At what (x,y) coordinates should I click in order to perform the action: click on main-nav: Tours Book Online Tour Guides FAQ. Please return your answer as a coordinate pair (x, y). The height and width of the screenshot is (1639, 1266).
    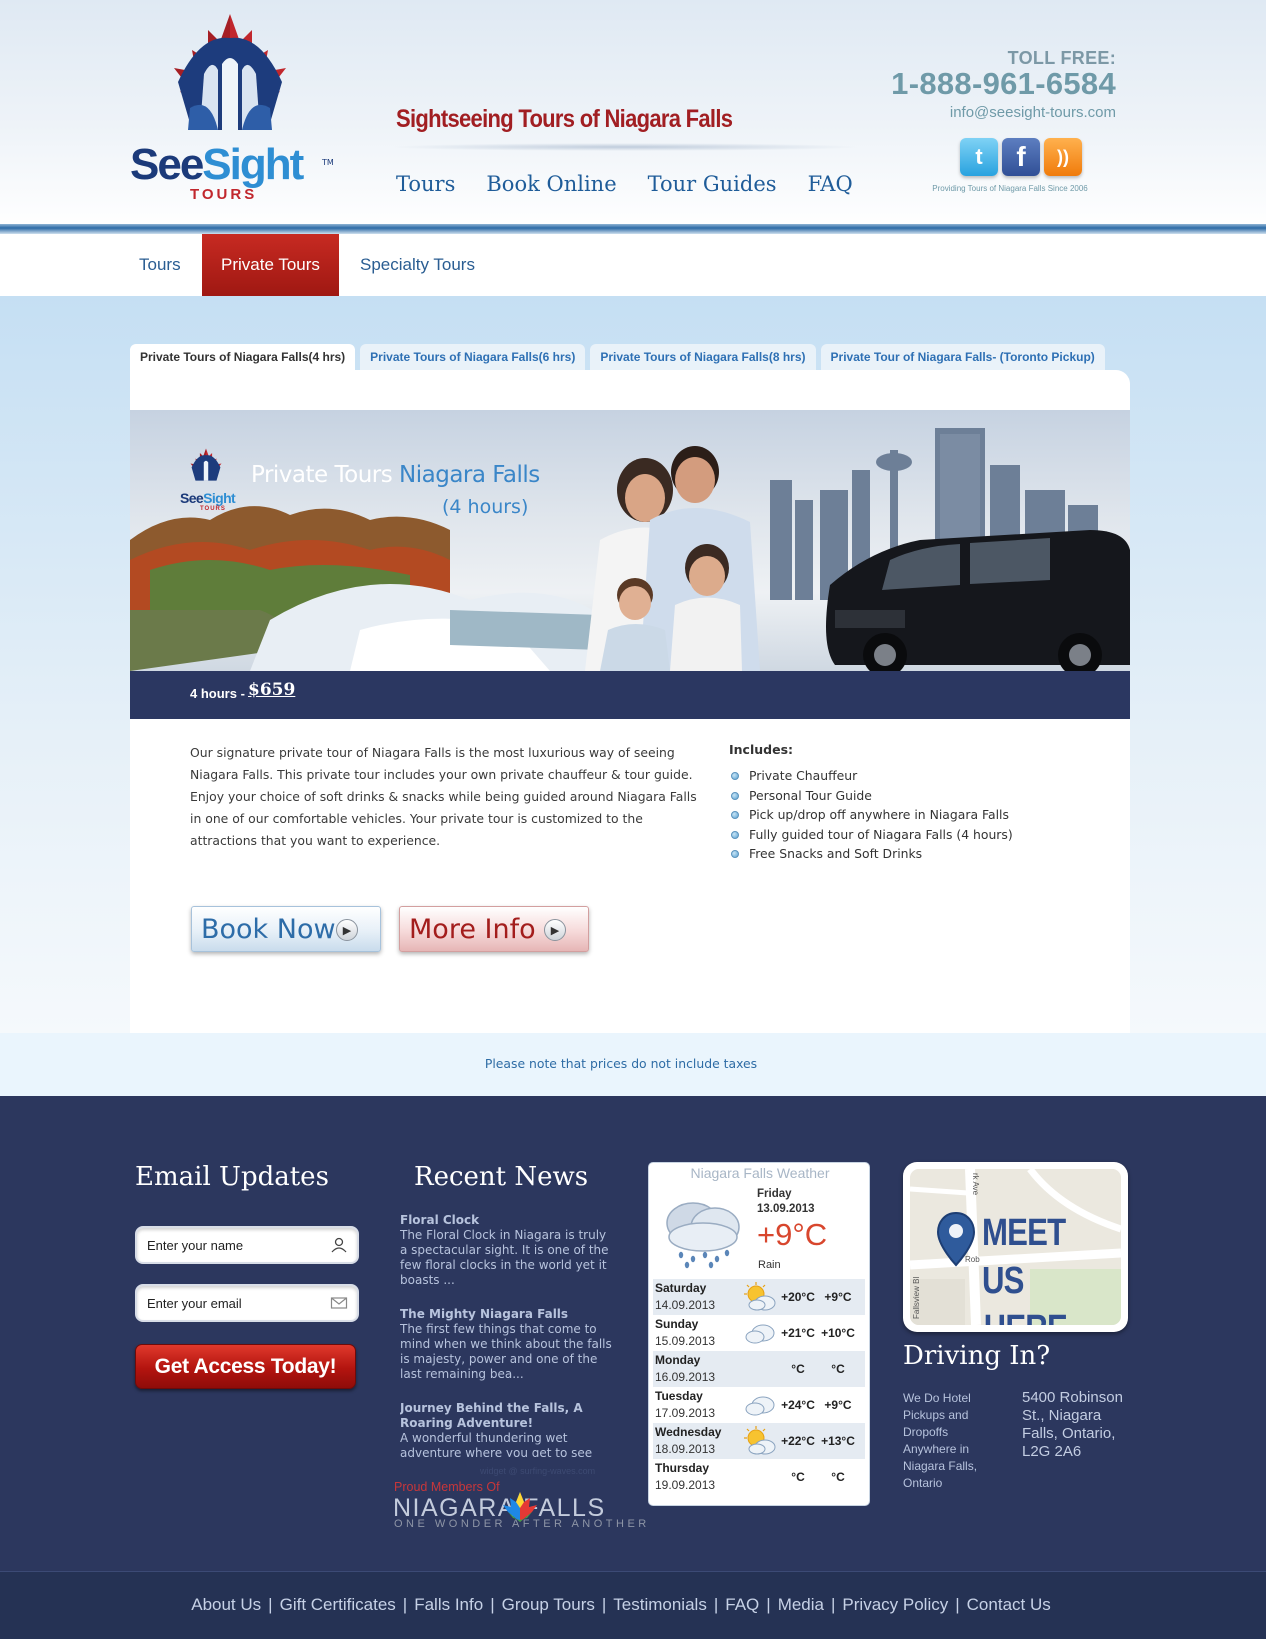
    Looking at the image, I should click on (624, 184).